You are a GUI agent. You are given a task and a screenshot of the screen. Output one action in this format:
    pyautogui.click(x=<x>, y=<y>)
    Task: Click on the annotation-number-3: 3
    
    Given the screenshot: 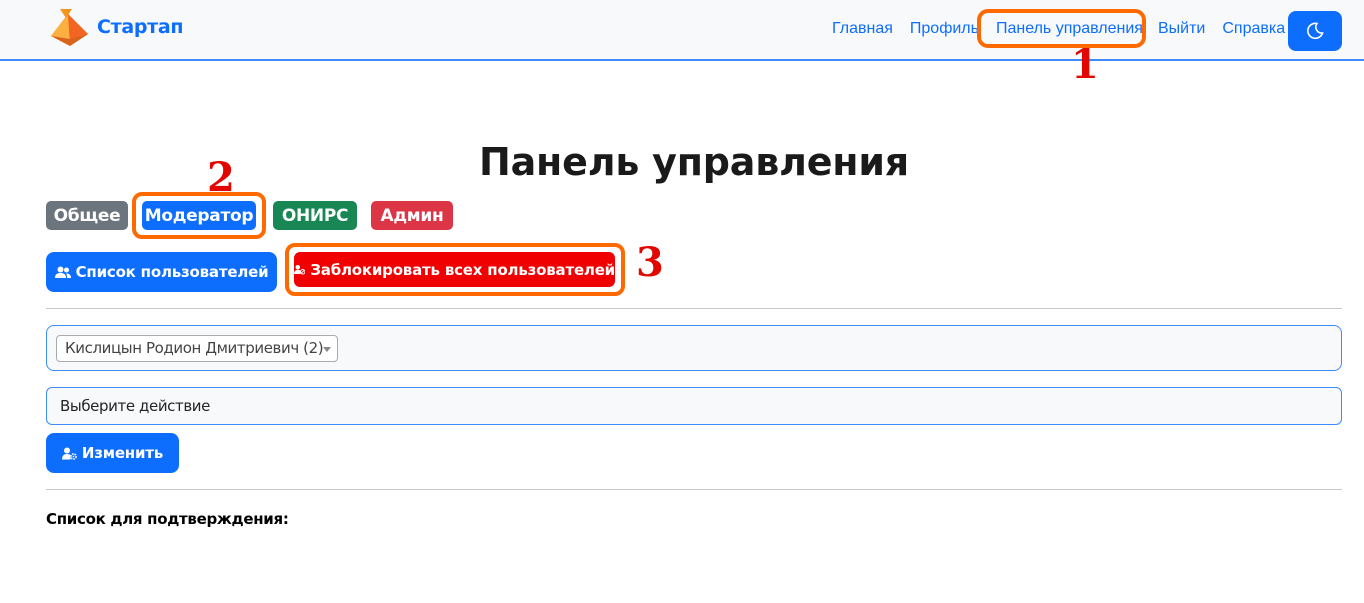 What is the action you would take?
    pyautogui.click(x=650, y=262)
    